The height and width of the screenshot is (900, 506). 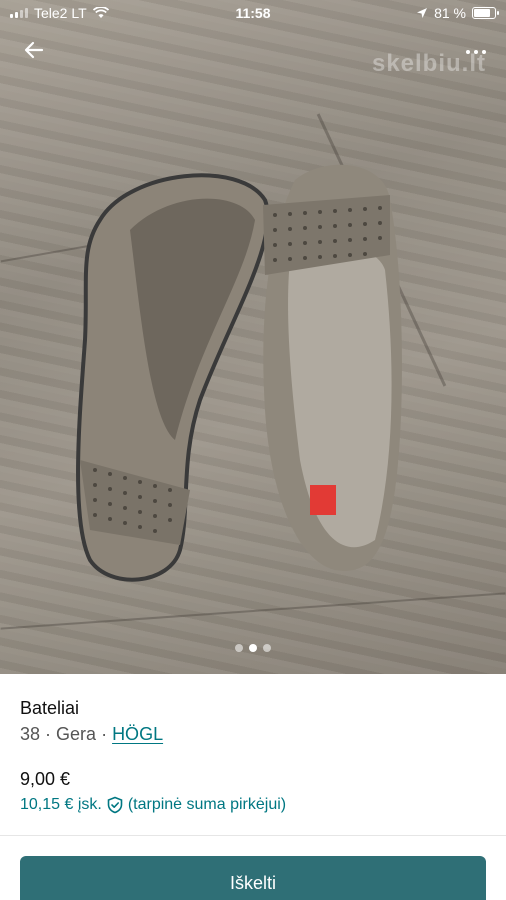 I want to click on arrow-left-icon, so click(x=34, y=50).